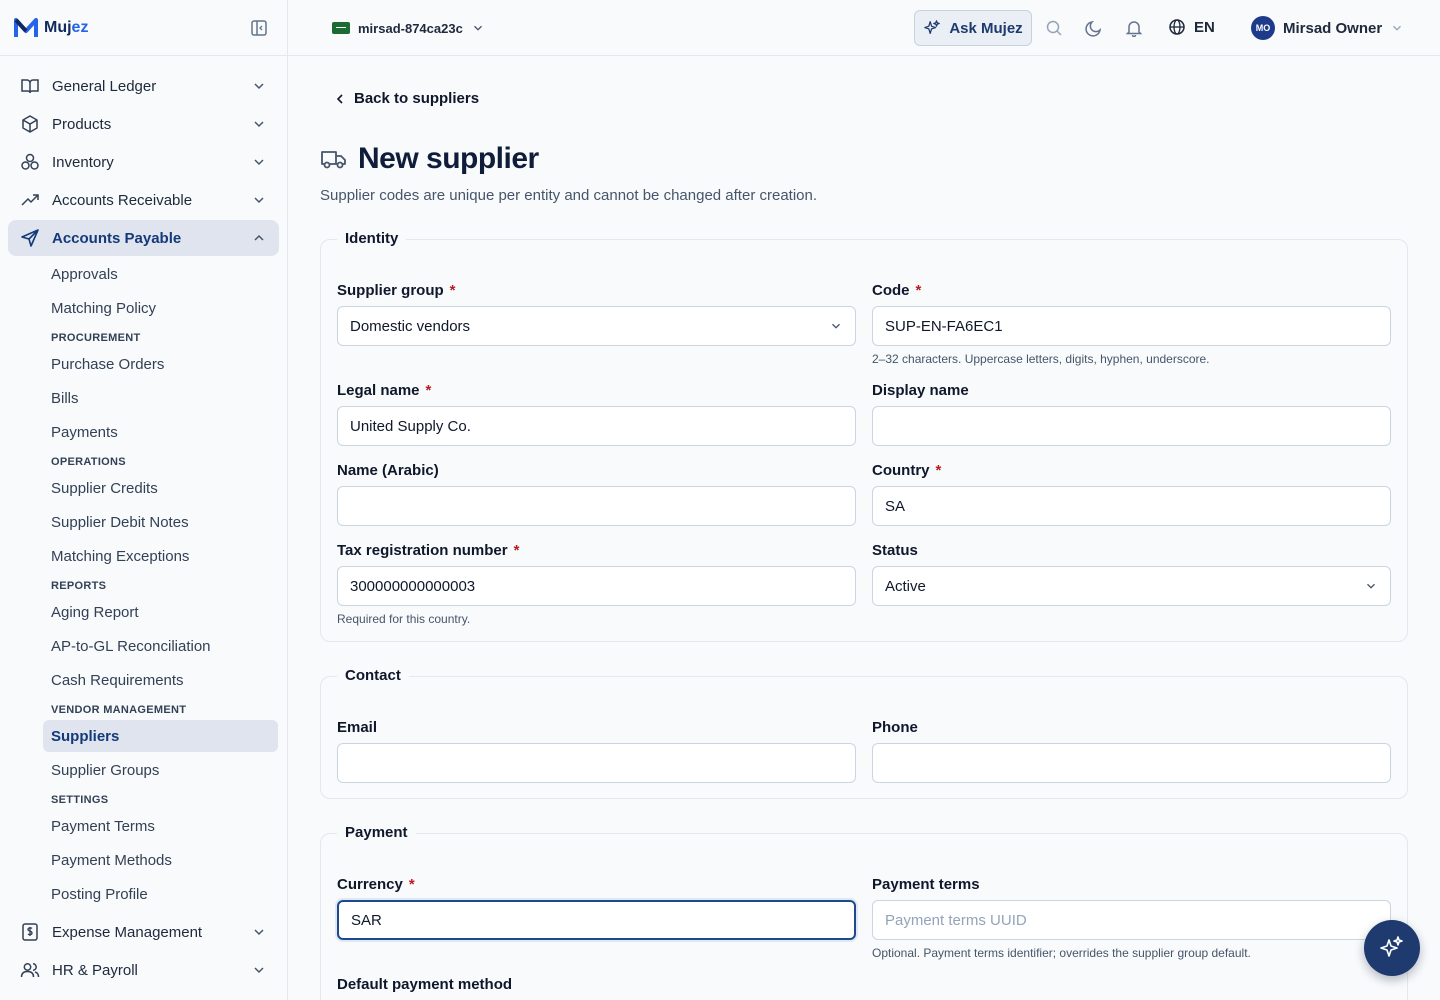  I want to click on code-value: SUP-EN-FA6EC1, so click(944, 326).